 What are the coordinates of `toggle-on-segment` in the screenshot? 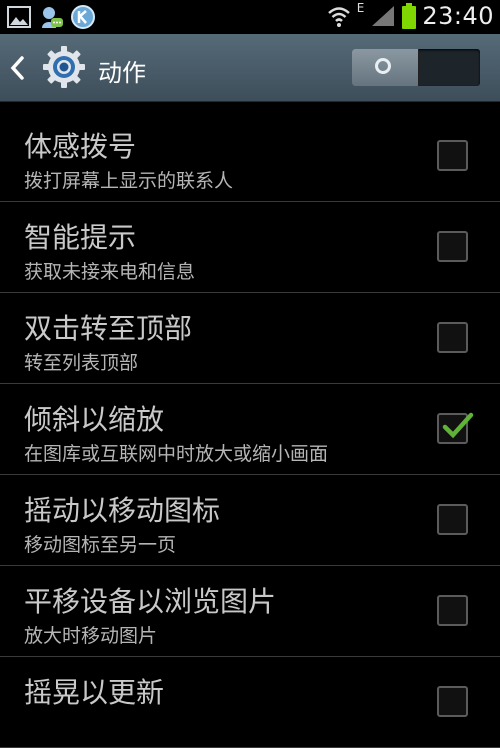 It's located at (385, 67).